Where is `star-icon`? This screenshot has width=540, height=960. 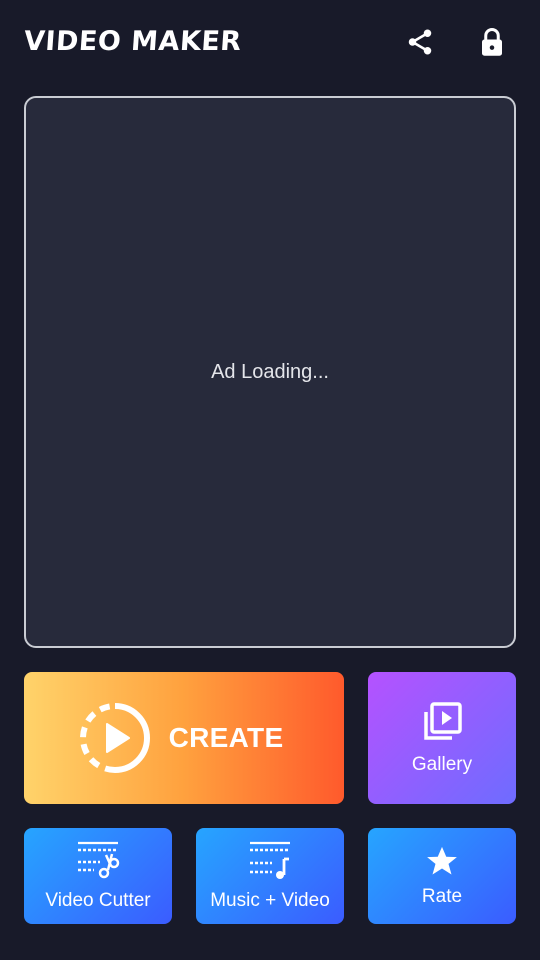
star-icon is located at coordinates (442, 860).